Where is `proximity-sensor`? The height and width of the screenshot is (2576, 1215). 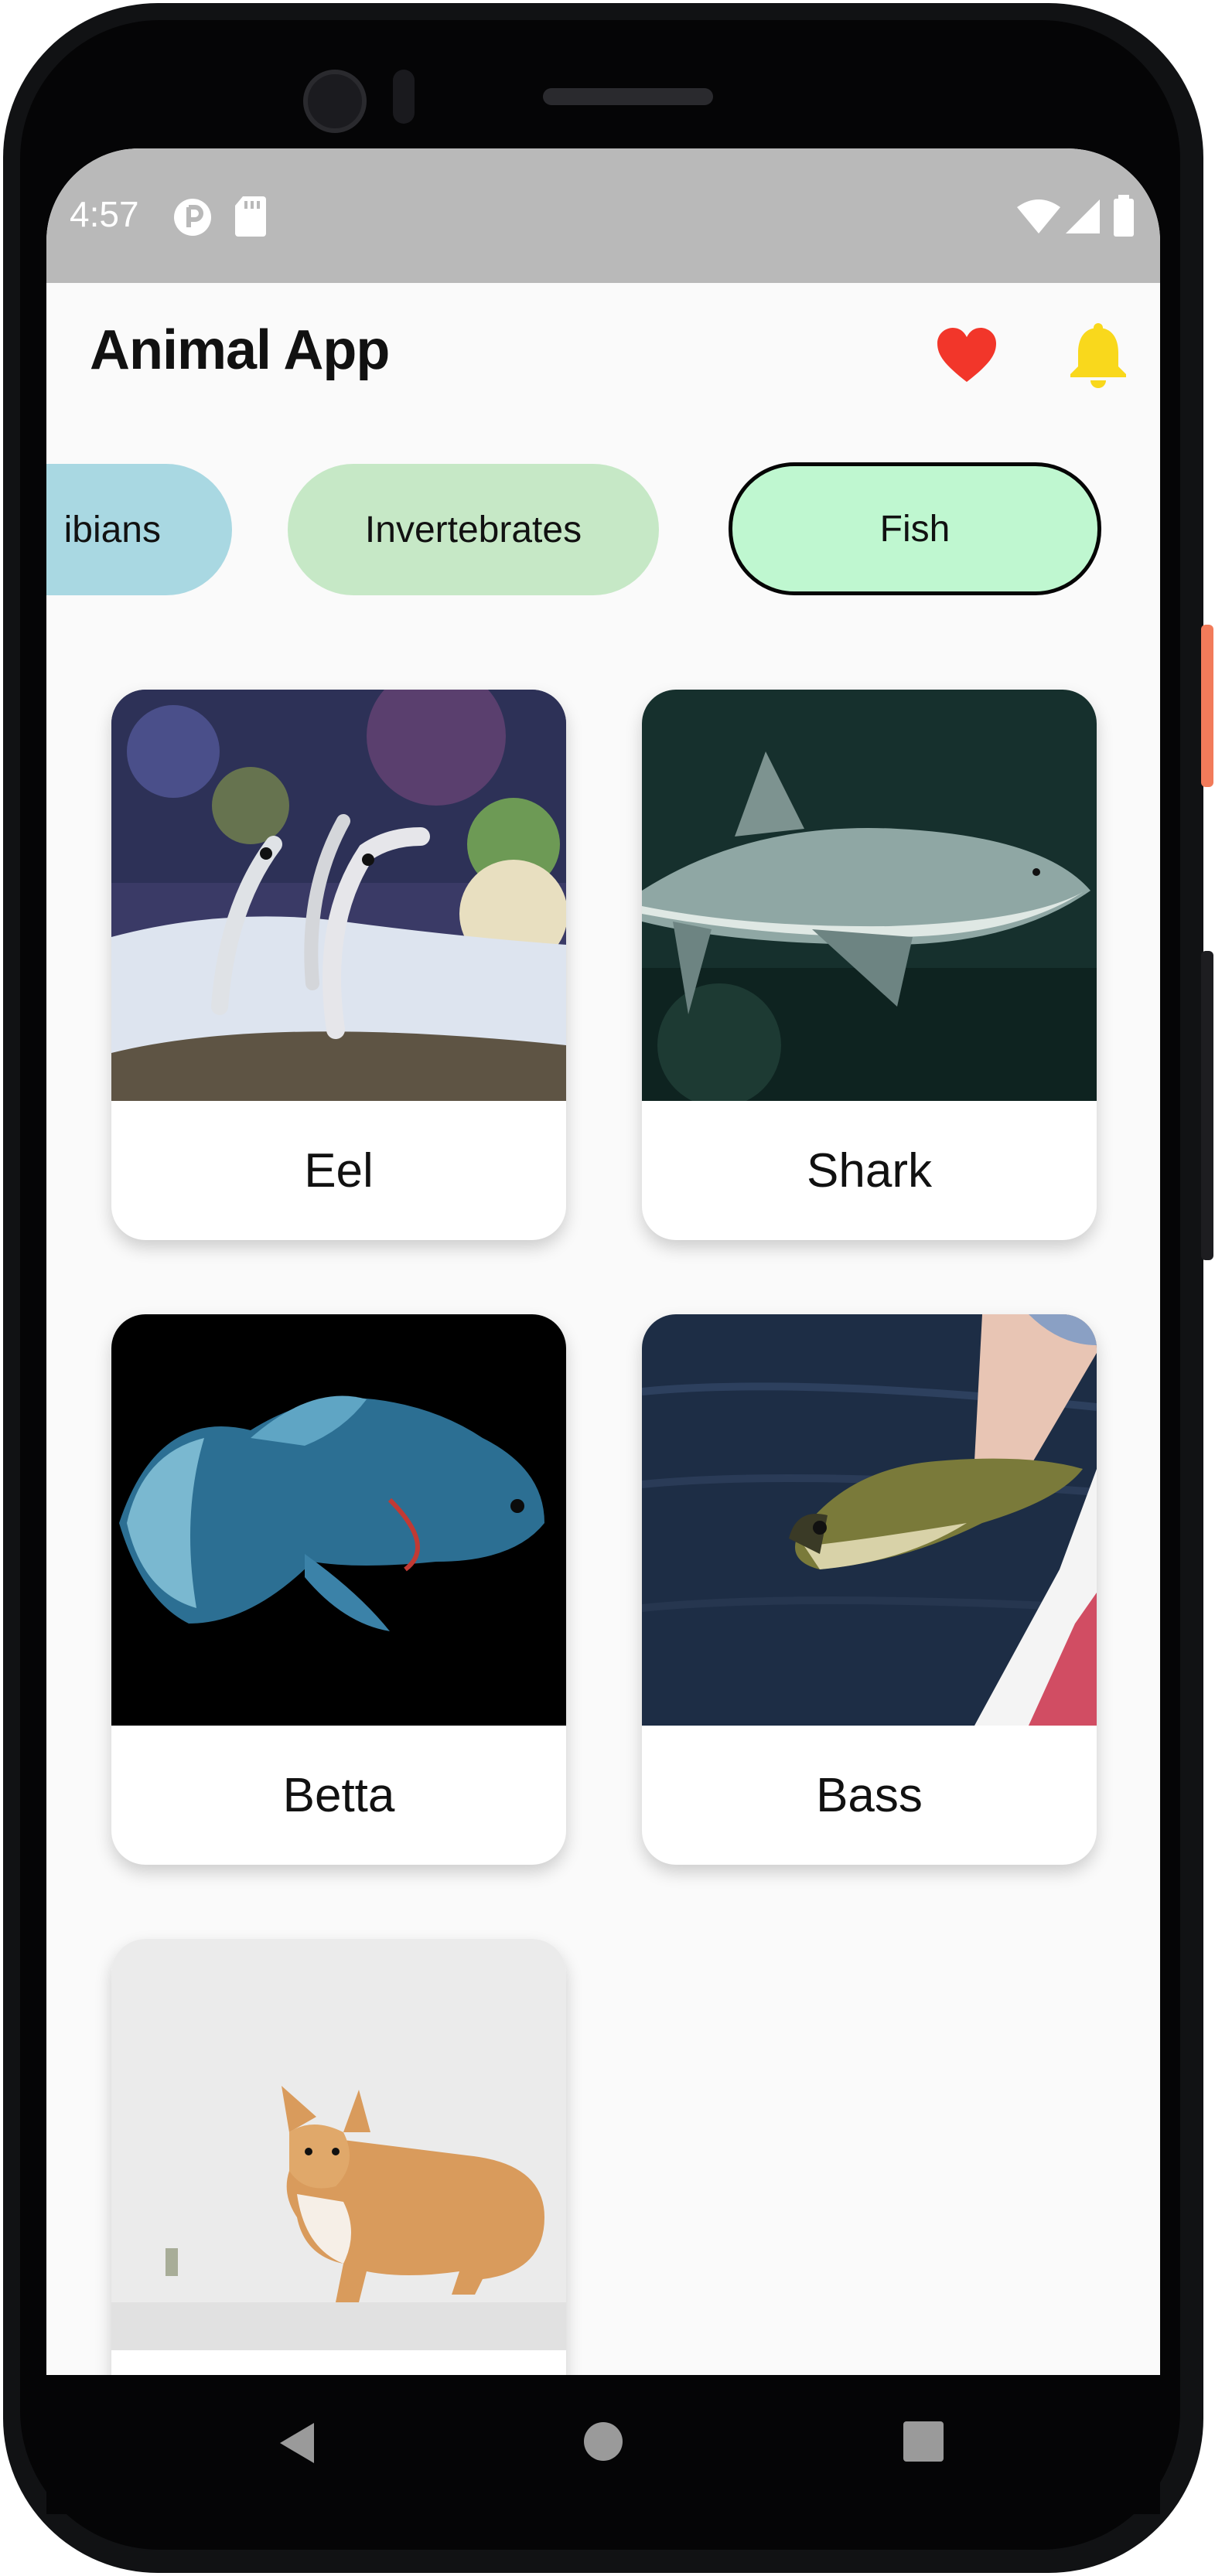
proximity-sensor is located at coordinates (404, 97).